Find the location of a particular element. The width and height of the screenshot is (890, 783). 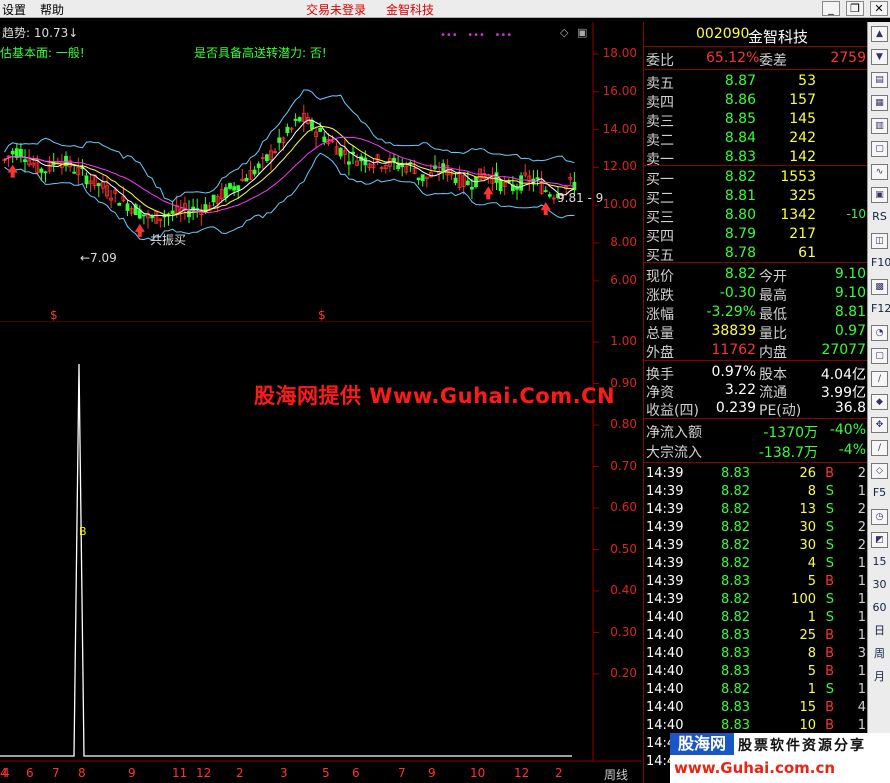

toolbar-button: 30 is located at coordinates (879, 586).